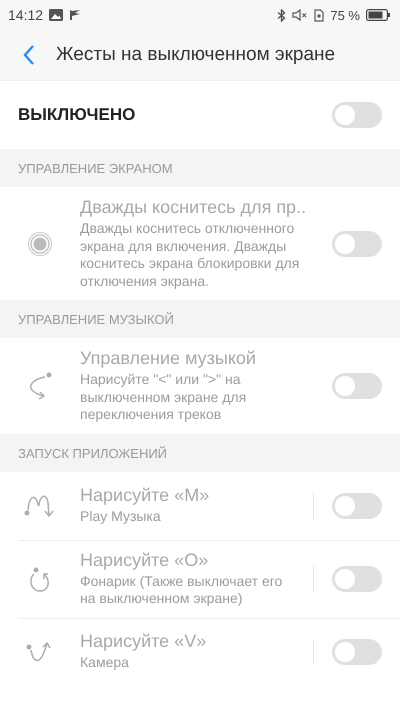  I want to click on battery-icon, so click(378, 15).